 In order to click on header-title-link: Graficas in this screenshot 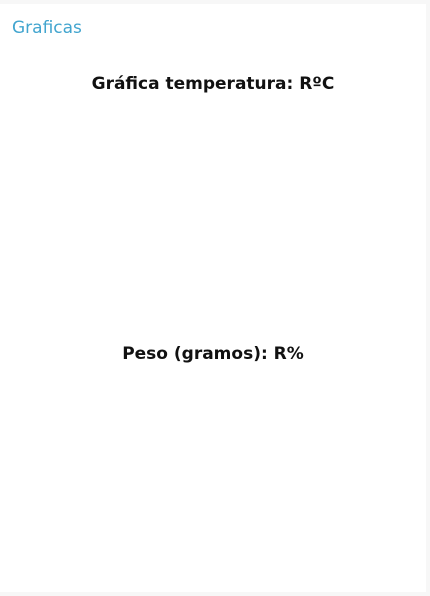, I will do `click(47, 28)`.